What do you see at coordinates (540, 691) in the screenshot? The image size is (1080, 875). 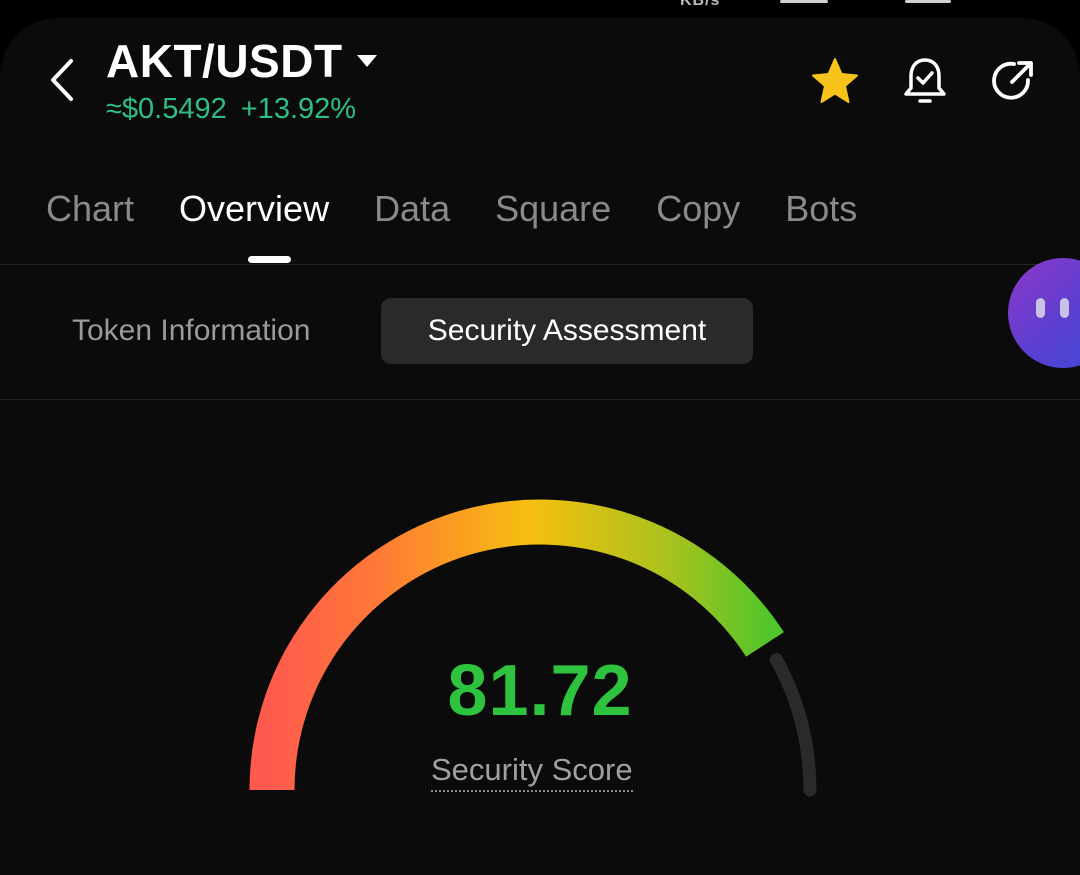 I see `security-score-value: 81.72` at bounding box center [540, 691].